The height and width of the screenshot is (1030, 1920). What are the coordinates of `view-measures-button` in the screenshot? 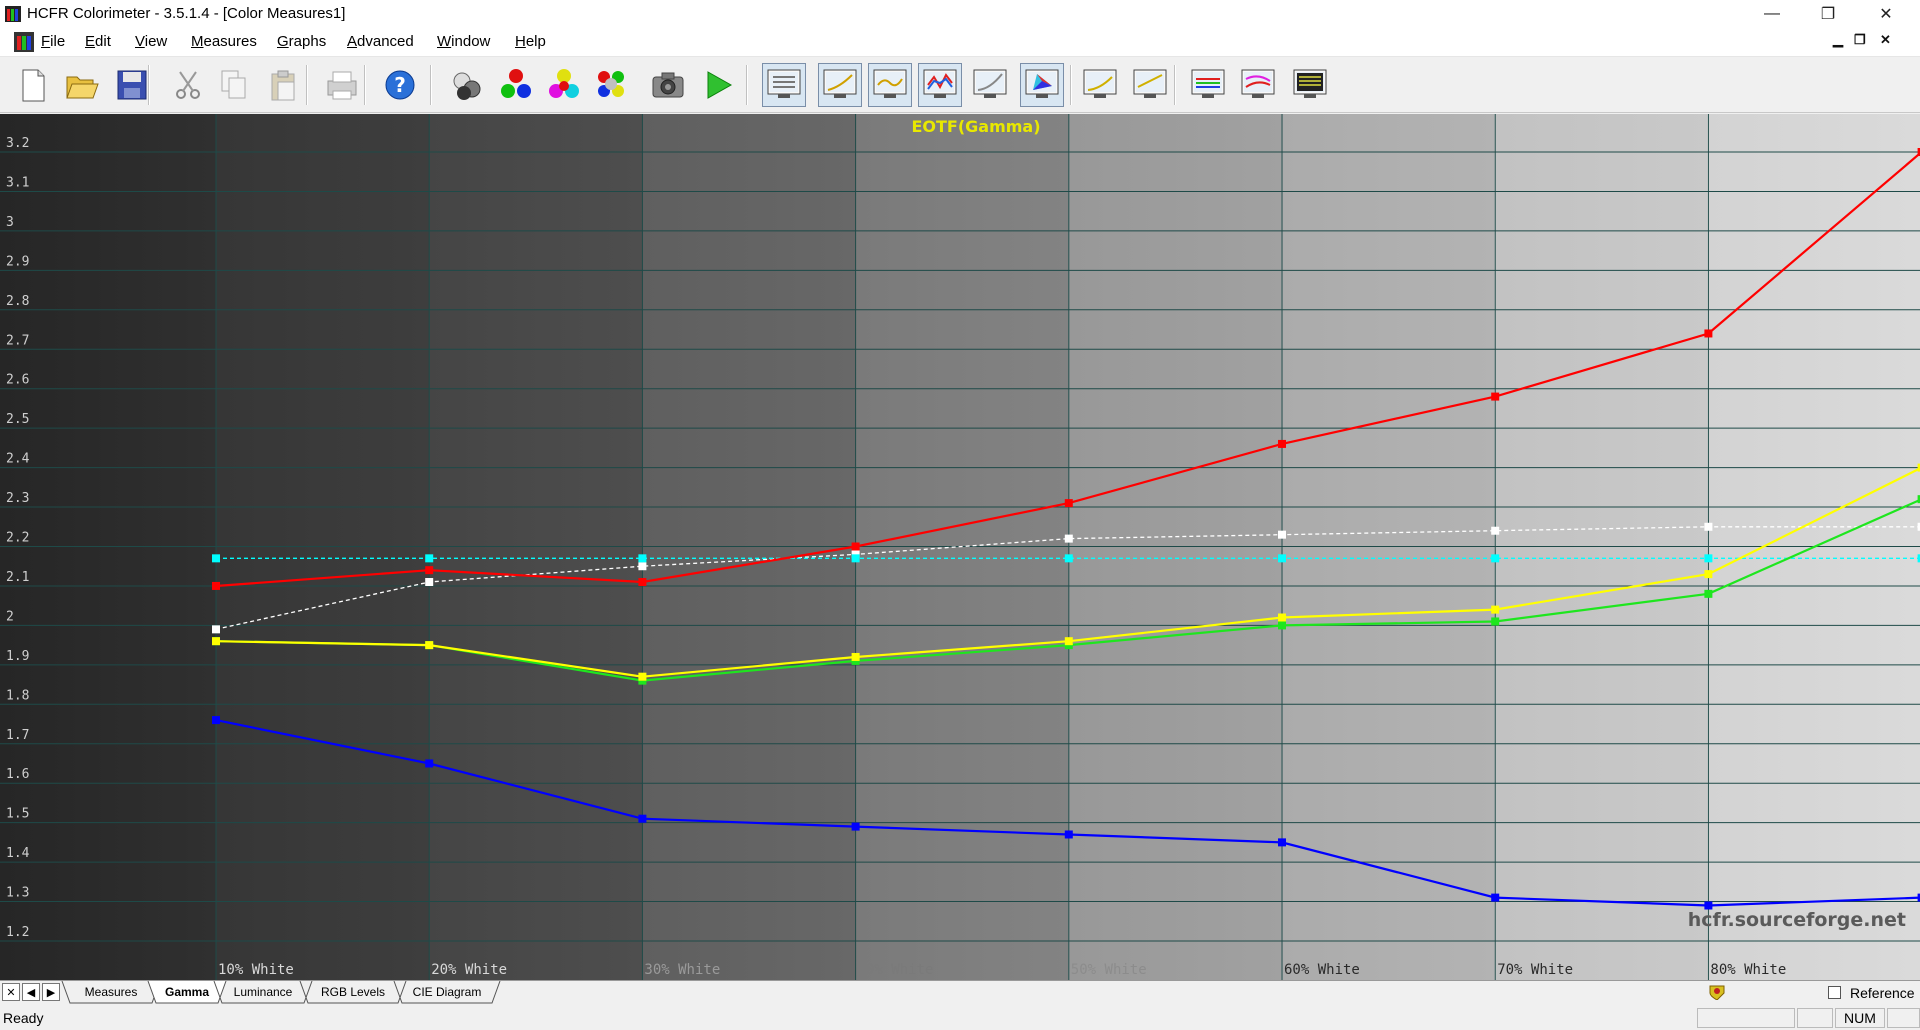 It's located at (784, 85).